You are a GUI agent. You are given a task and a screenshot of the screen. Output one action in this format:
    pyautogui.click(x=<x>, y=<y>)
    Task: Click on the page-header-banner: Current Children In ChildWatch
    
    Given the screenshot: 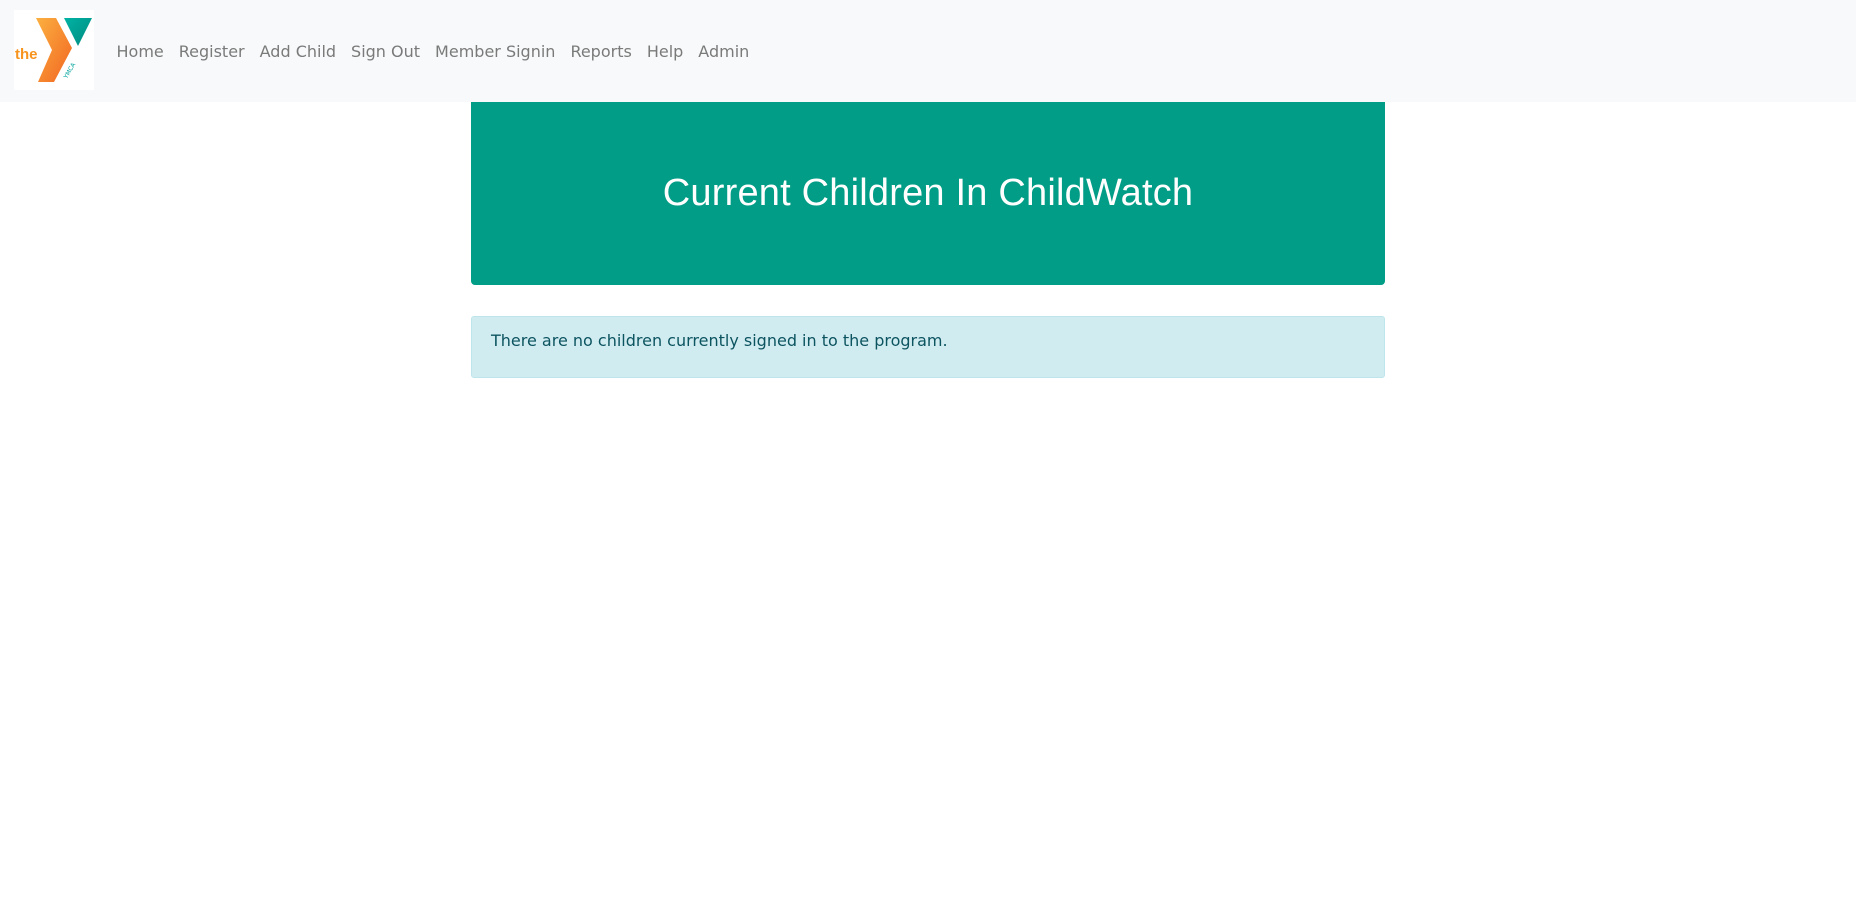 What is the action you would take?
    pyautogui.click(x=928, y=193)
    